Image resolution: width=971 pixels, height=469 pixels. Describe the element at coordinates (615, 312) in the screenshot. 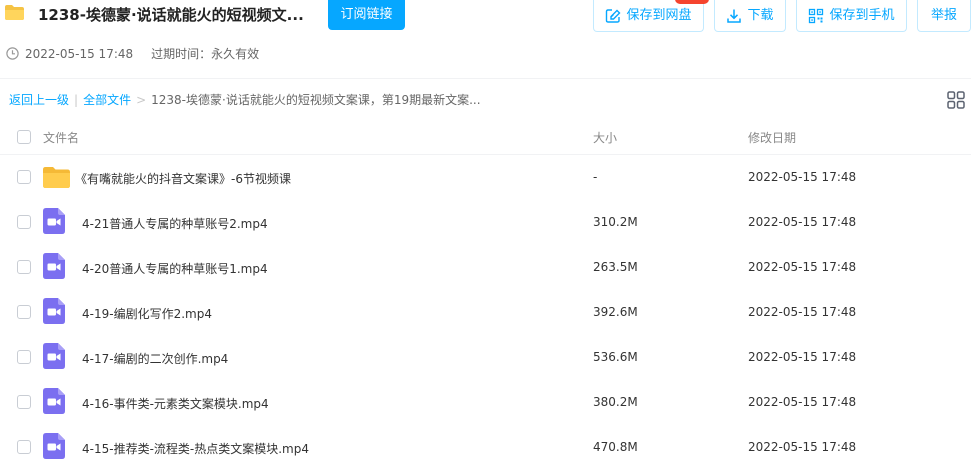

I see `file-size: 392.6M` at that location.